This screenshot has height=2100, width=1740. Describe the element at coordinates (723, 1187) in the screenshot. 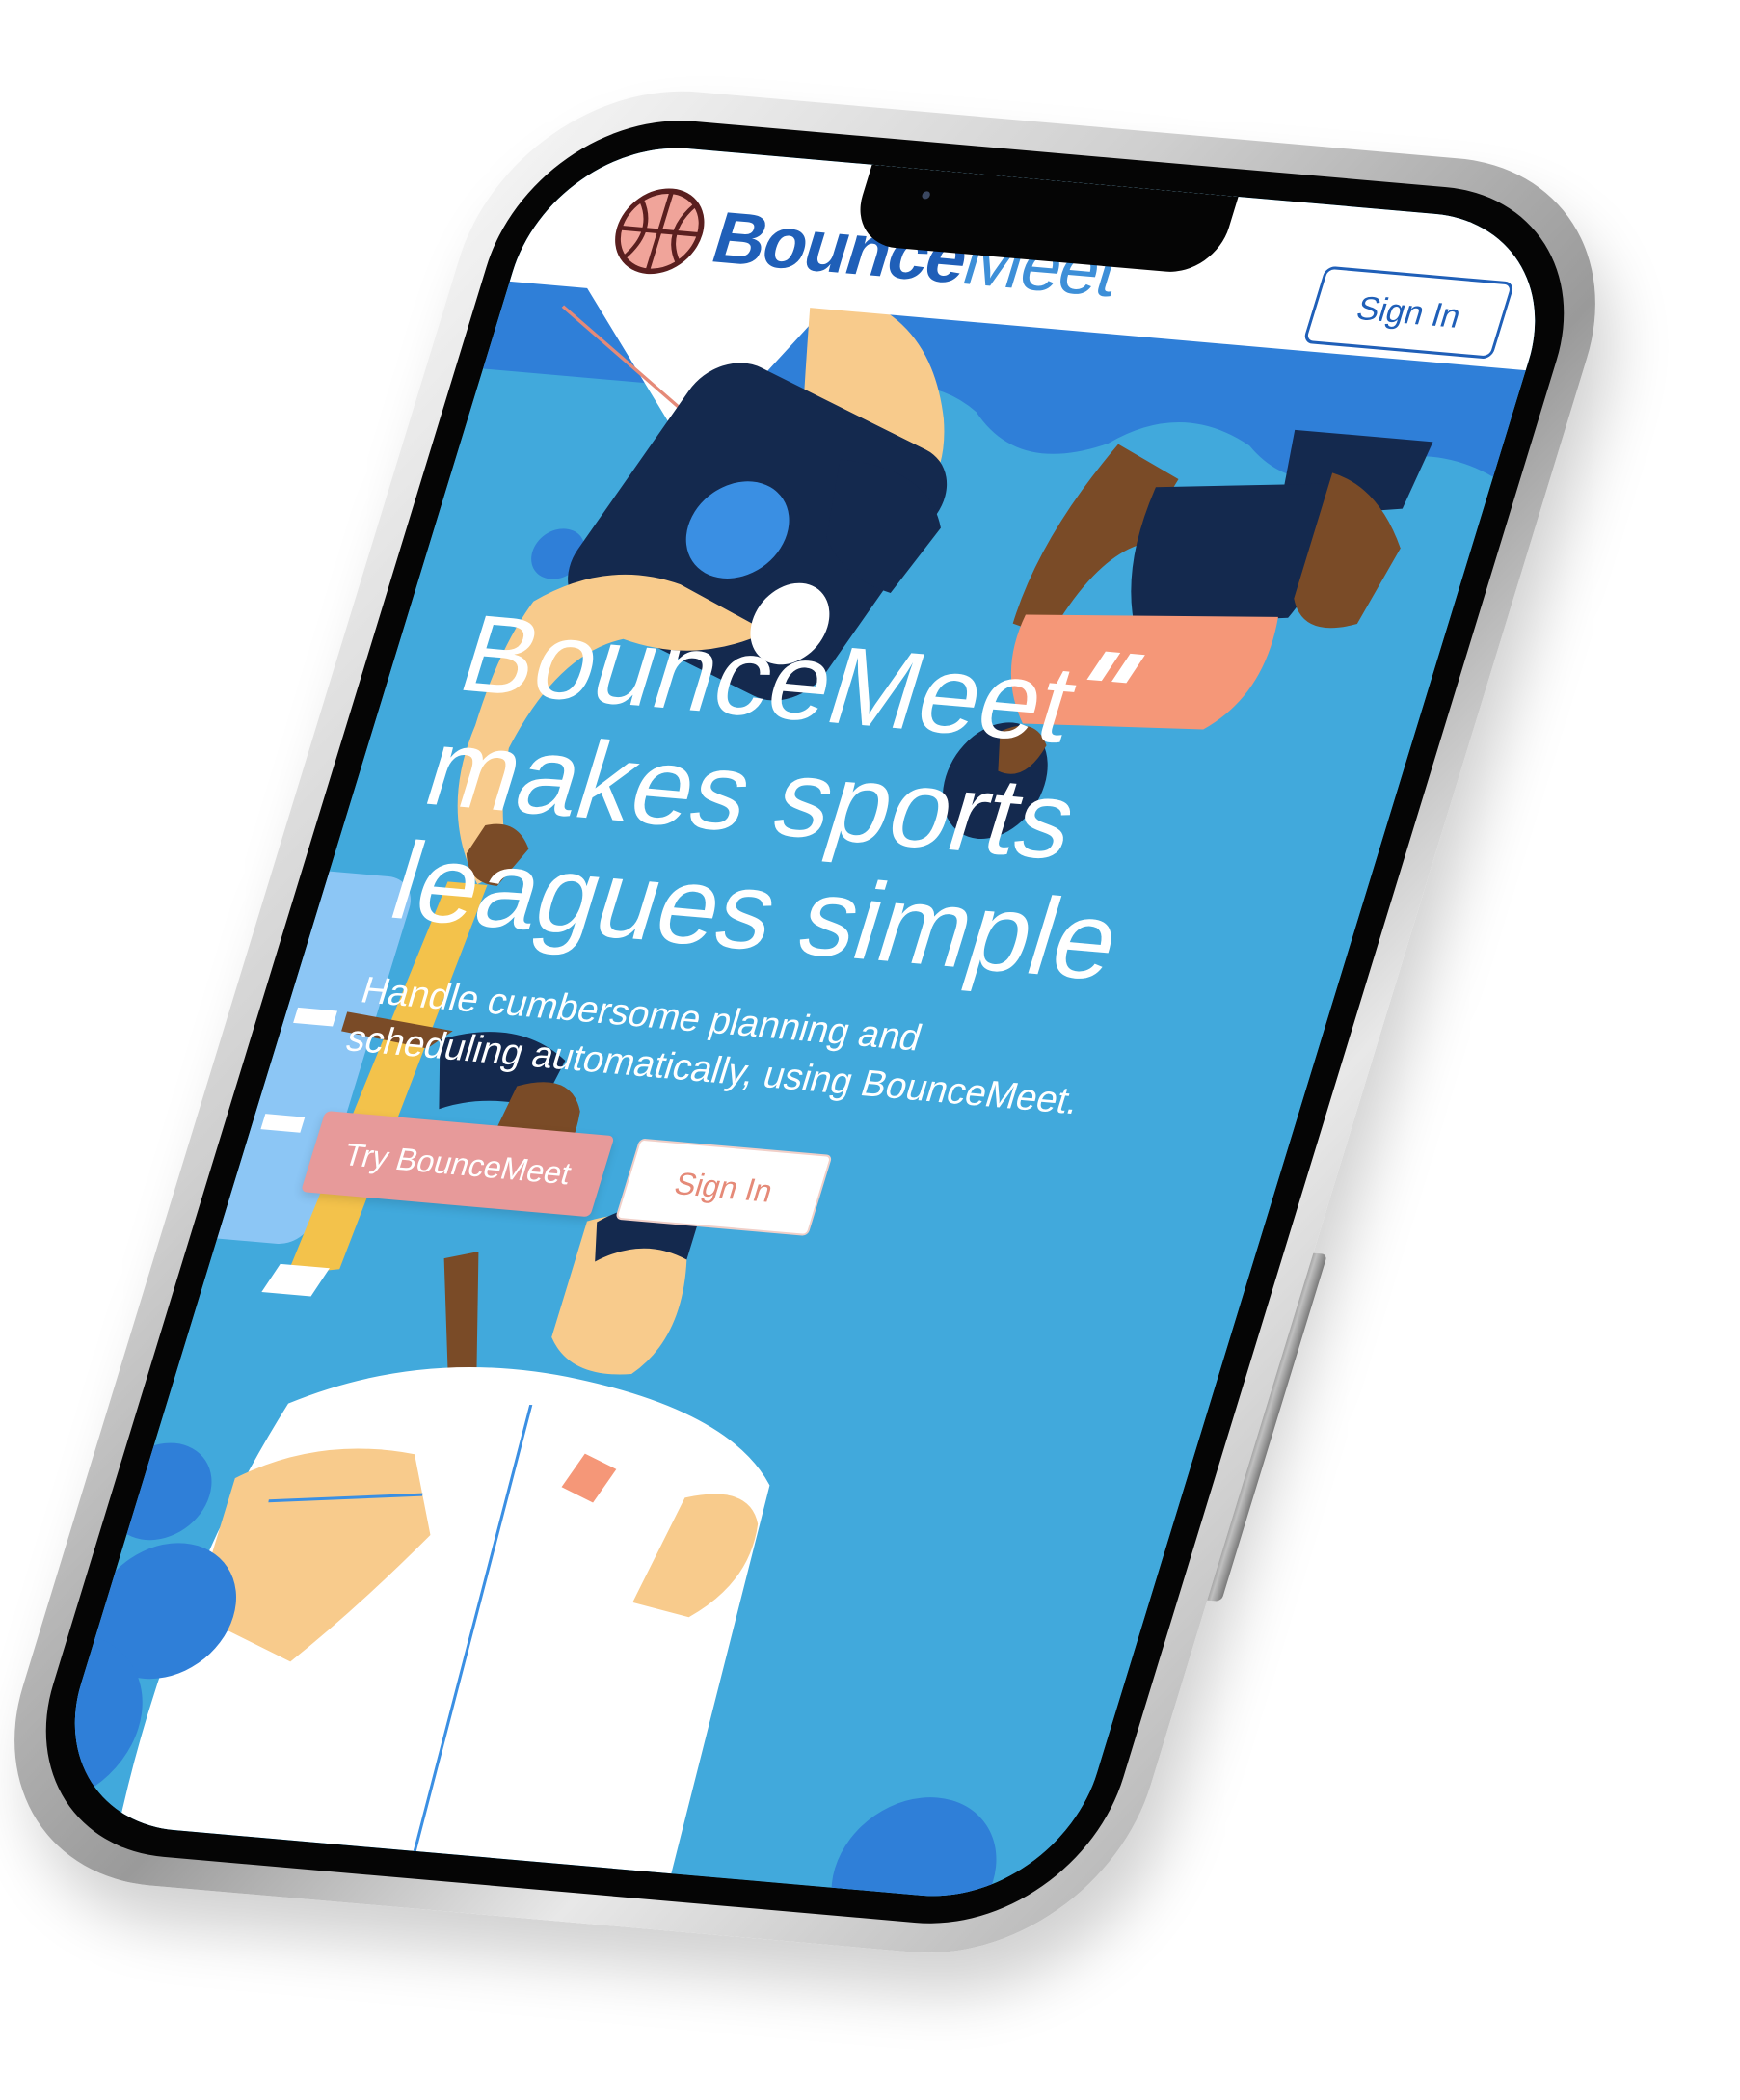

I see `hero-sign-in-button: Sign In` at that location.